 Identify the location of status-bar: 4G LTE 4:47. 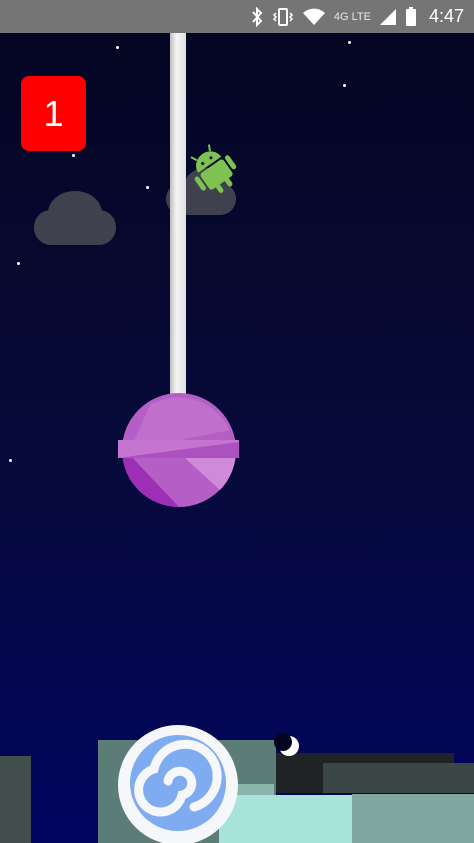
(237, 16).